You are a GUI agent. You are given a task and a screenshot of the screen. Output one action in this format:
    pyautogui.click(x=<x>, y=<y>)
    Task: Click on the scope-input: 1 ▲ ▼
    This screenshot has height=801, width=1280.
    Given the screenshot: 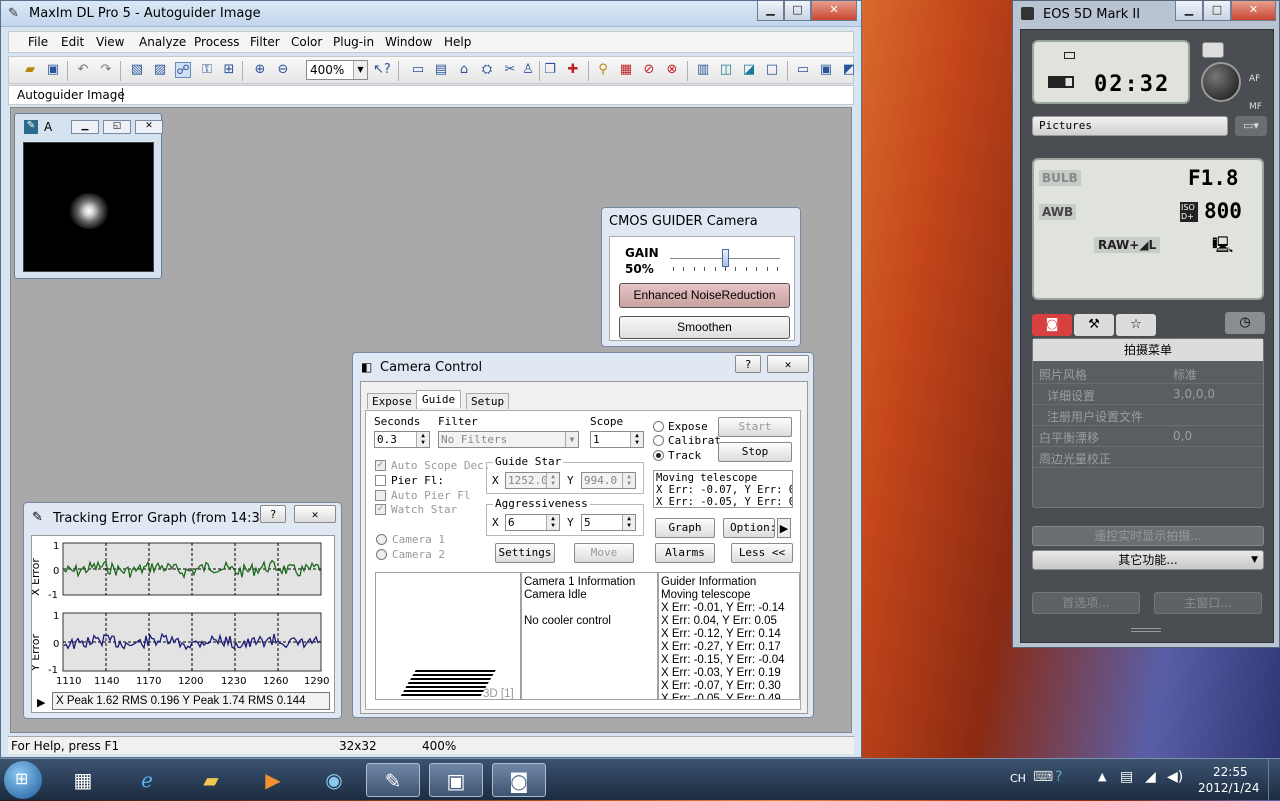 What is the action you would take?
    pyautogui.click(x=617, y=439)
    